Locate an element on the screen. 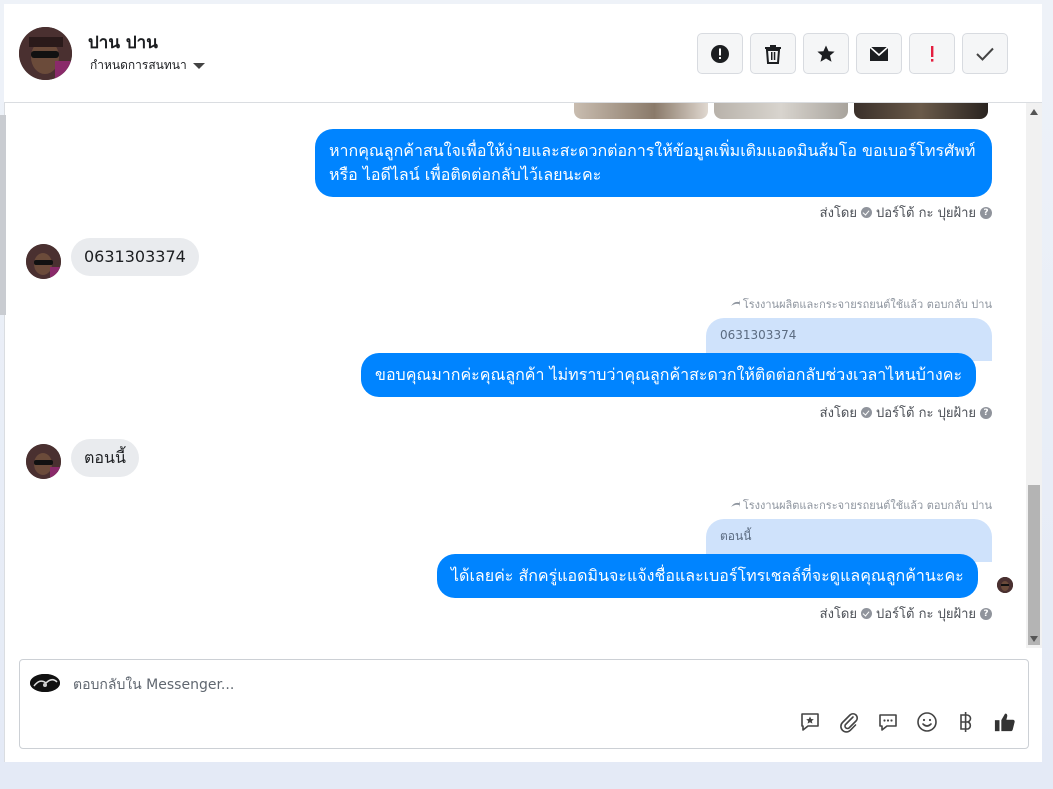 The width and height of the screenshot is (1053, 789). message-composer is located at coordinates (524, 704).